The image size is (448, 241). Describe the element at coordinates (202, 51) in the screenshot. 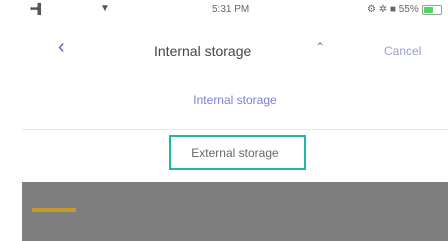

I see `page-title: Internal storage` at that location.